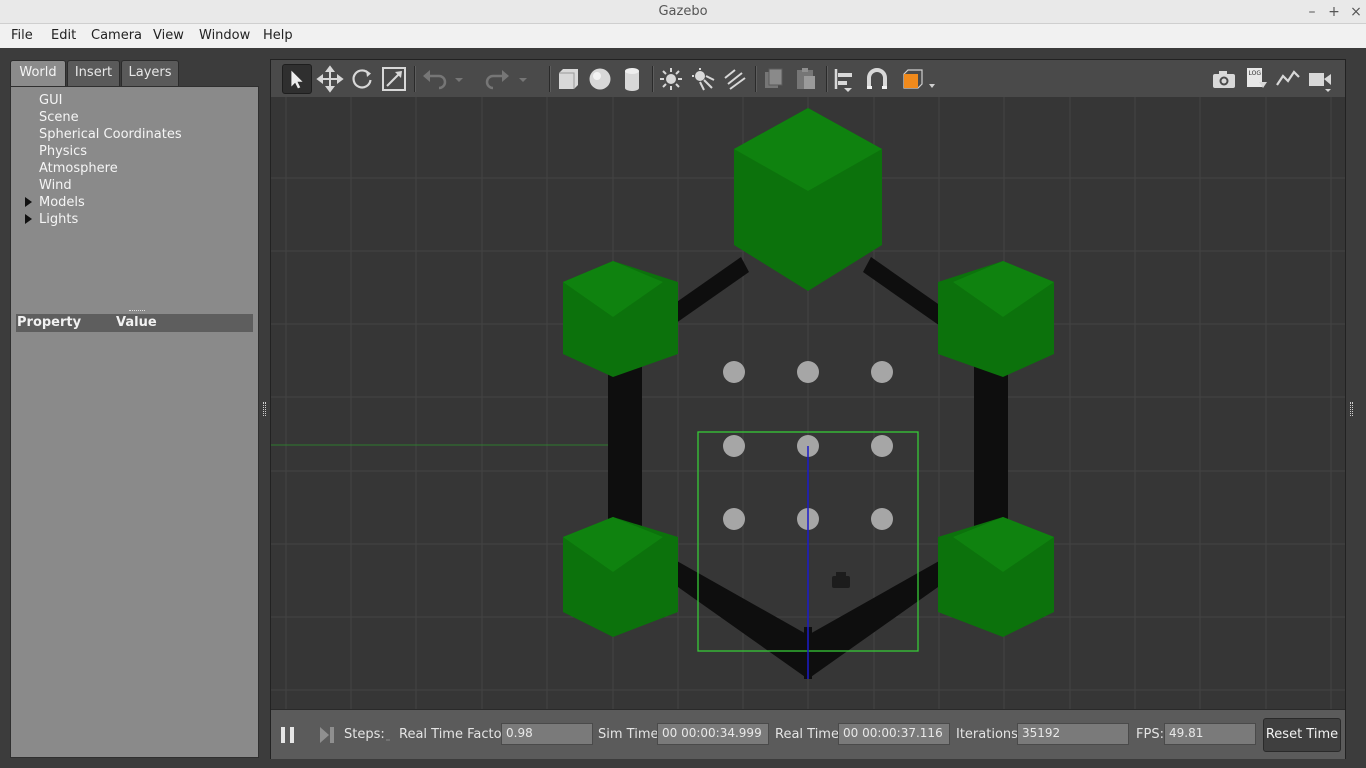 The width and height of the screenshot is (1366, 768). What do you see at coordinates (1256, 79) in the screenshot?
I see `log-icon: LOG` at bounding box center [1256, 79].